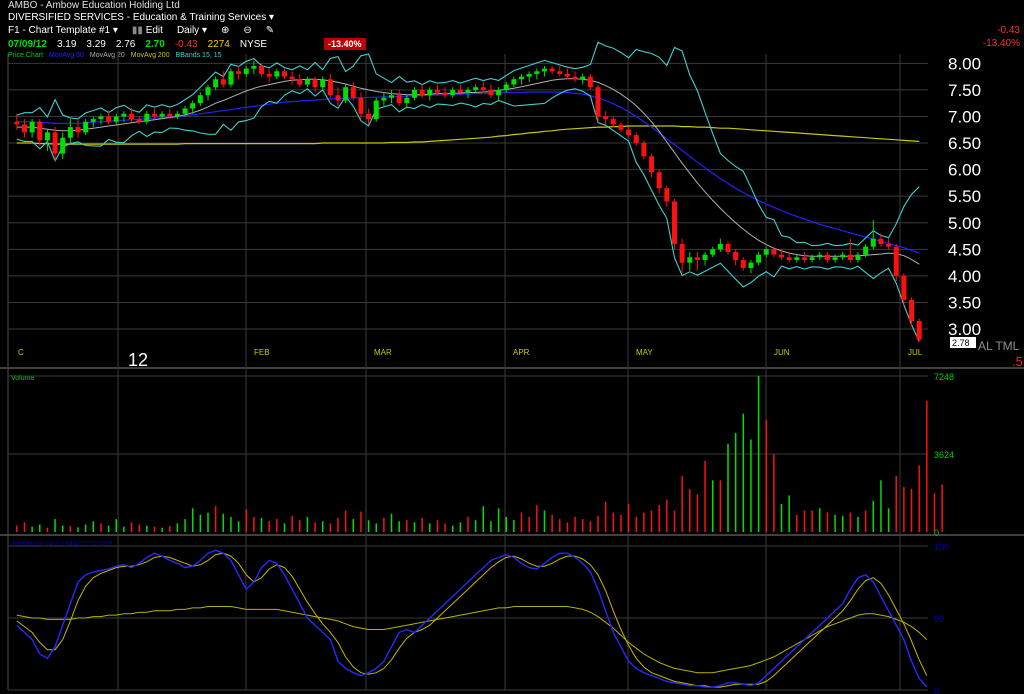 This screenshot has width=1024, height=694. What do you see at coordinates (138, 360) in the screenshot?
I see `x-tick-year: 12` at bounding box center [138, 360].